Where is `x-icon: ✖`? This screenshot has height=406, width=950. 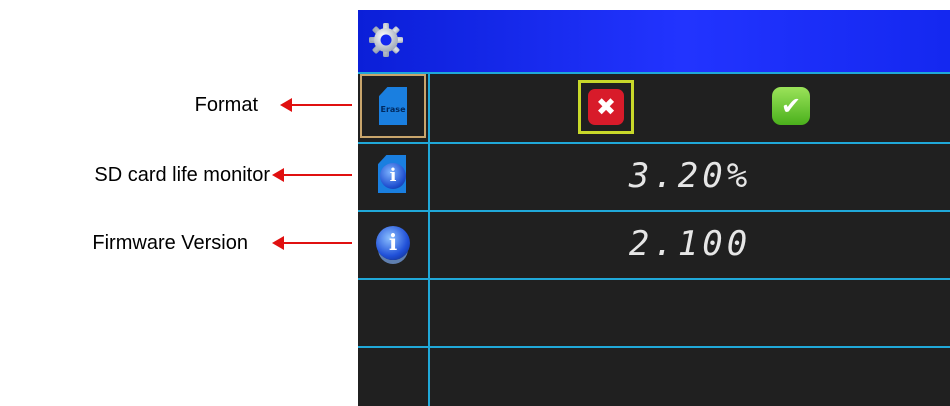 x-icon: ✖ is located at coordinates (606, 107).